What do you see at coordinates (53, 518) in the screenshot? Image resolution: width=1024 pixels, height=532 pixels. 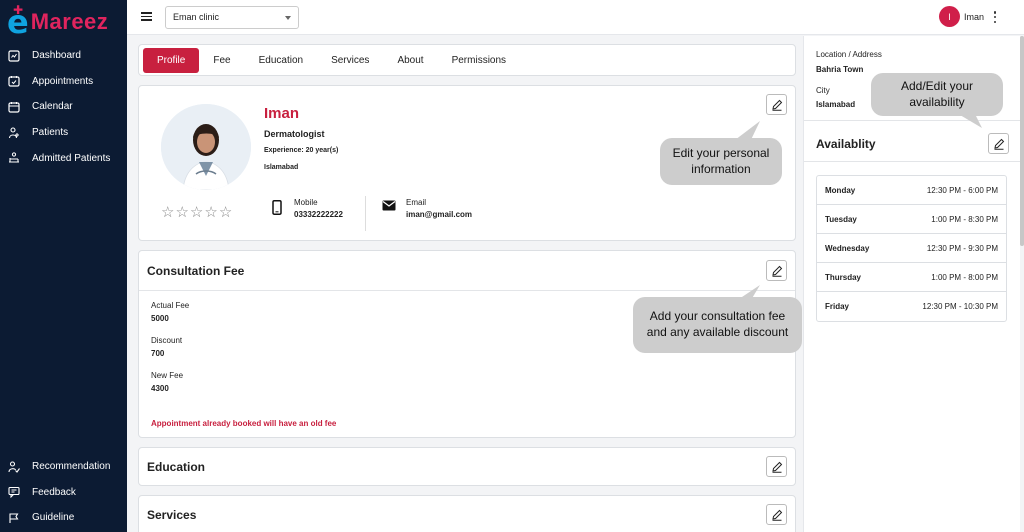 I see `sidebar-item-label: Guideline` at bounding box center [53, 518].